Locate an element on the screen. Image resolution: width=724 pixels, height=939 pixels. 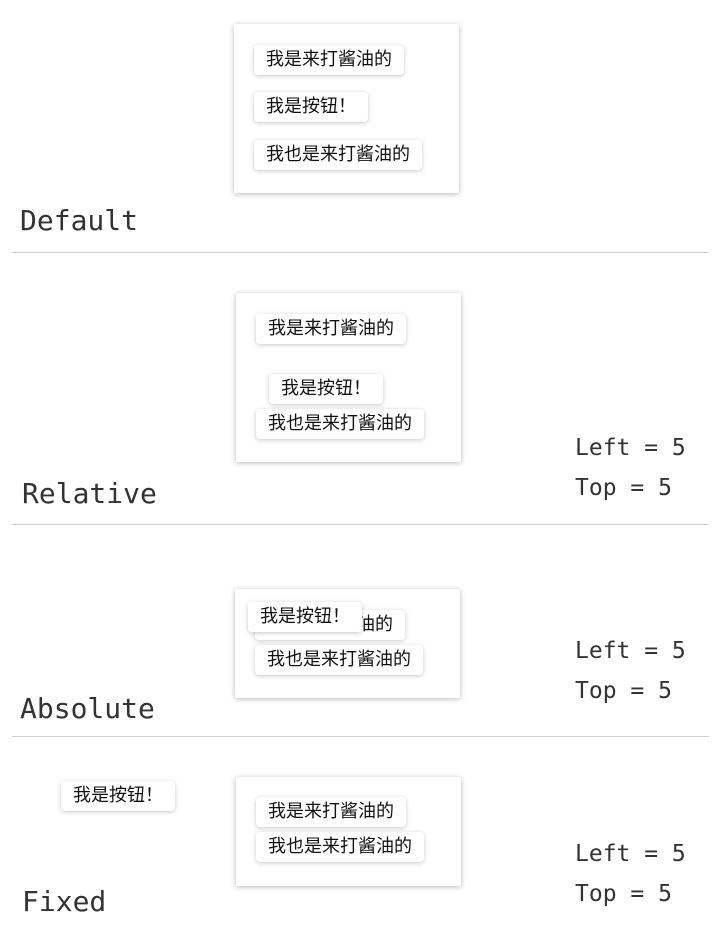
section-label-default: Default is located at coordinates (79, 220).